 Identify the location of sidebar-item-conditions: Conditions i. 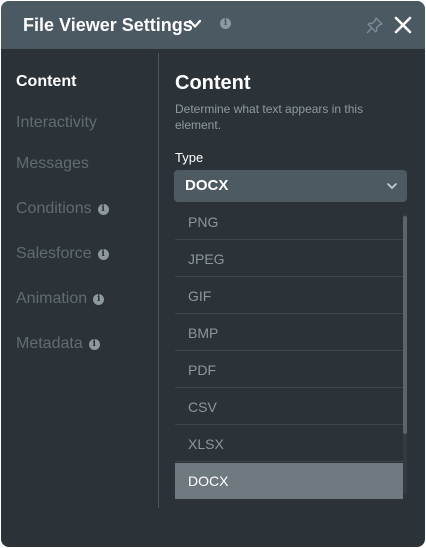
(62, 209).